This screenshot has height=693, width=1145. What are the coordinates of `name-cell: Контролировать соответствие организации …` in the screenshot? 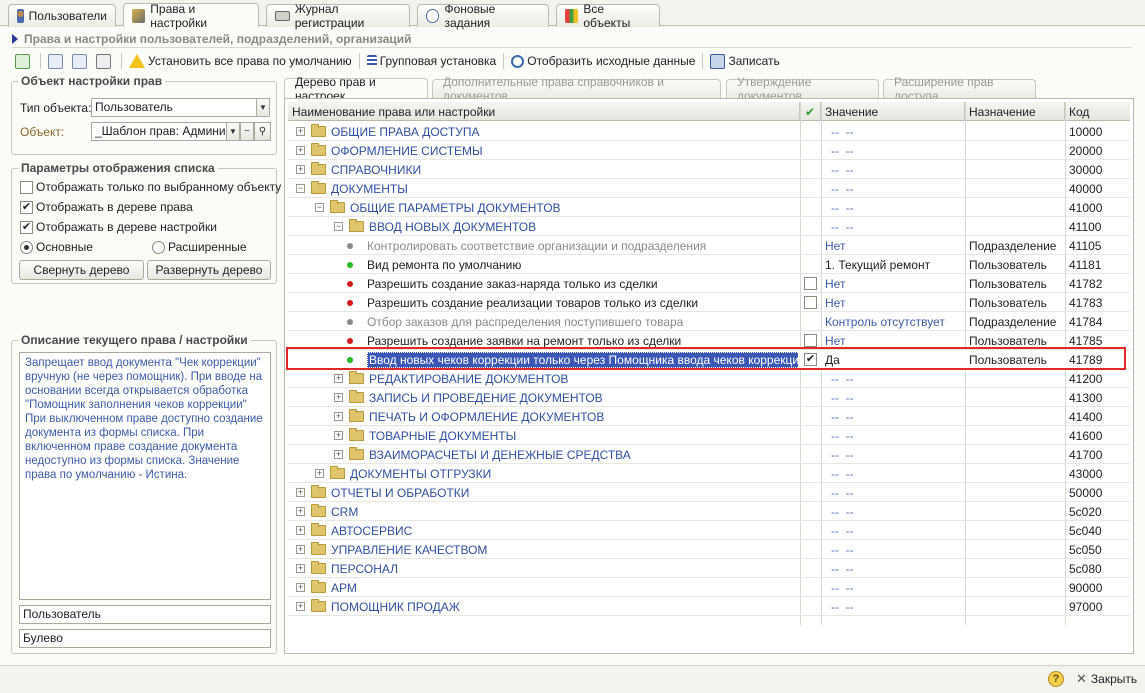 It's located at (543, 245).